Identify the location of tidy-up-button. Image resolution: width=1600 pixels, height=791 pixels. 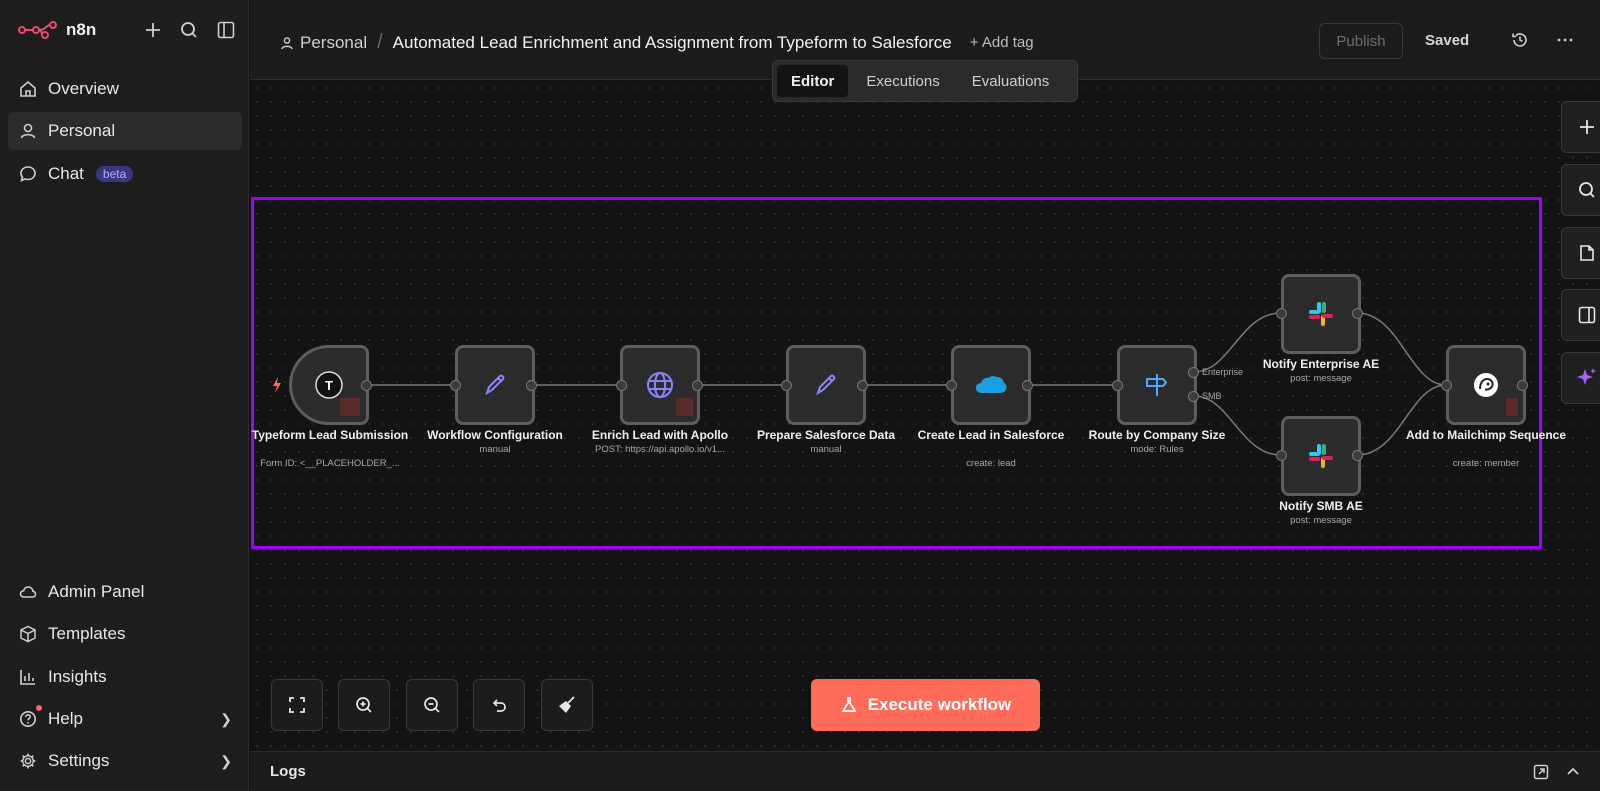
(567, 705).